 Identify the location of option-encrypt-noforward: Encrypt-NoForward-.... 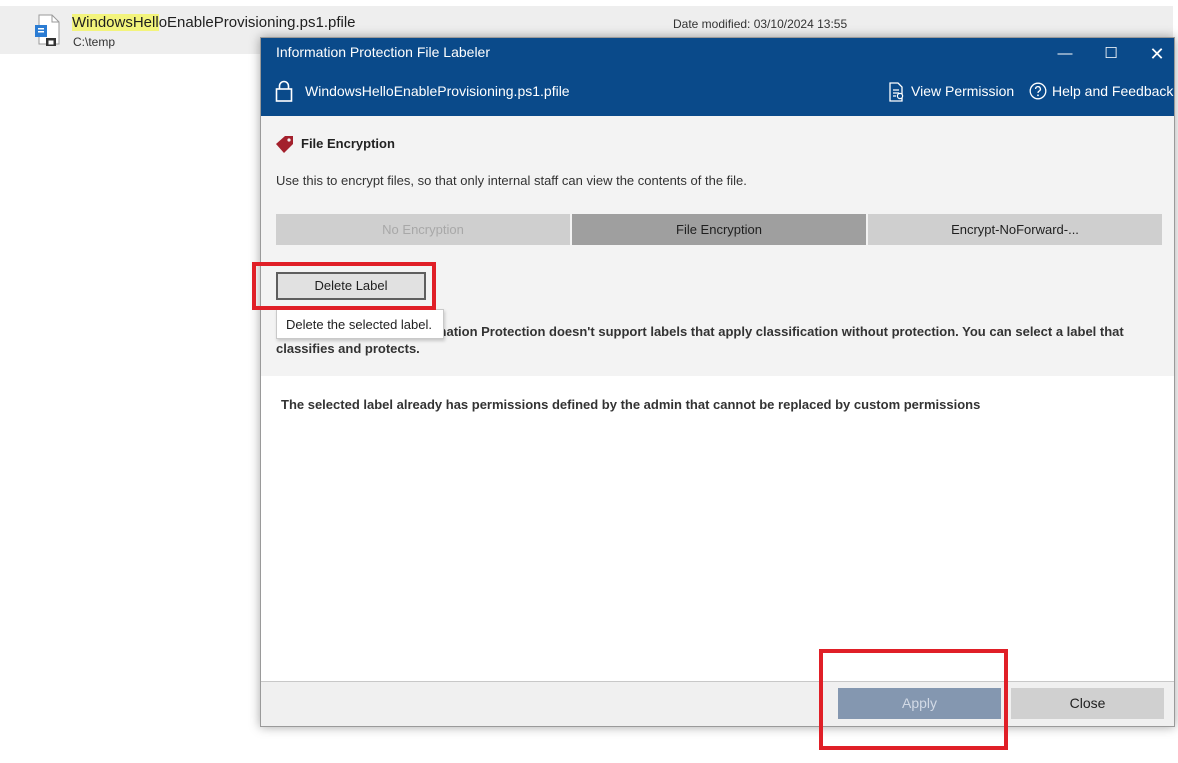
(1015, 229).